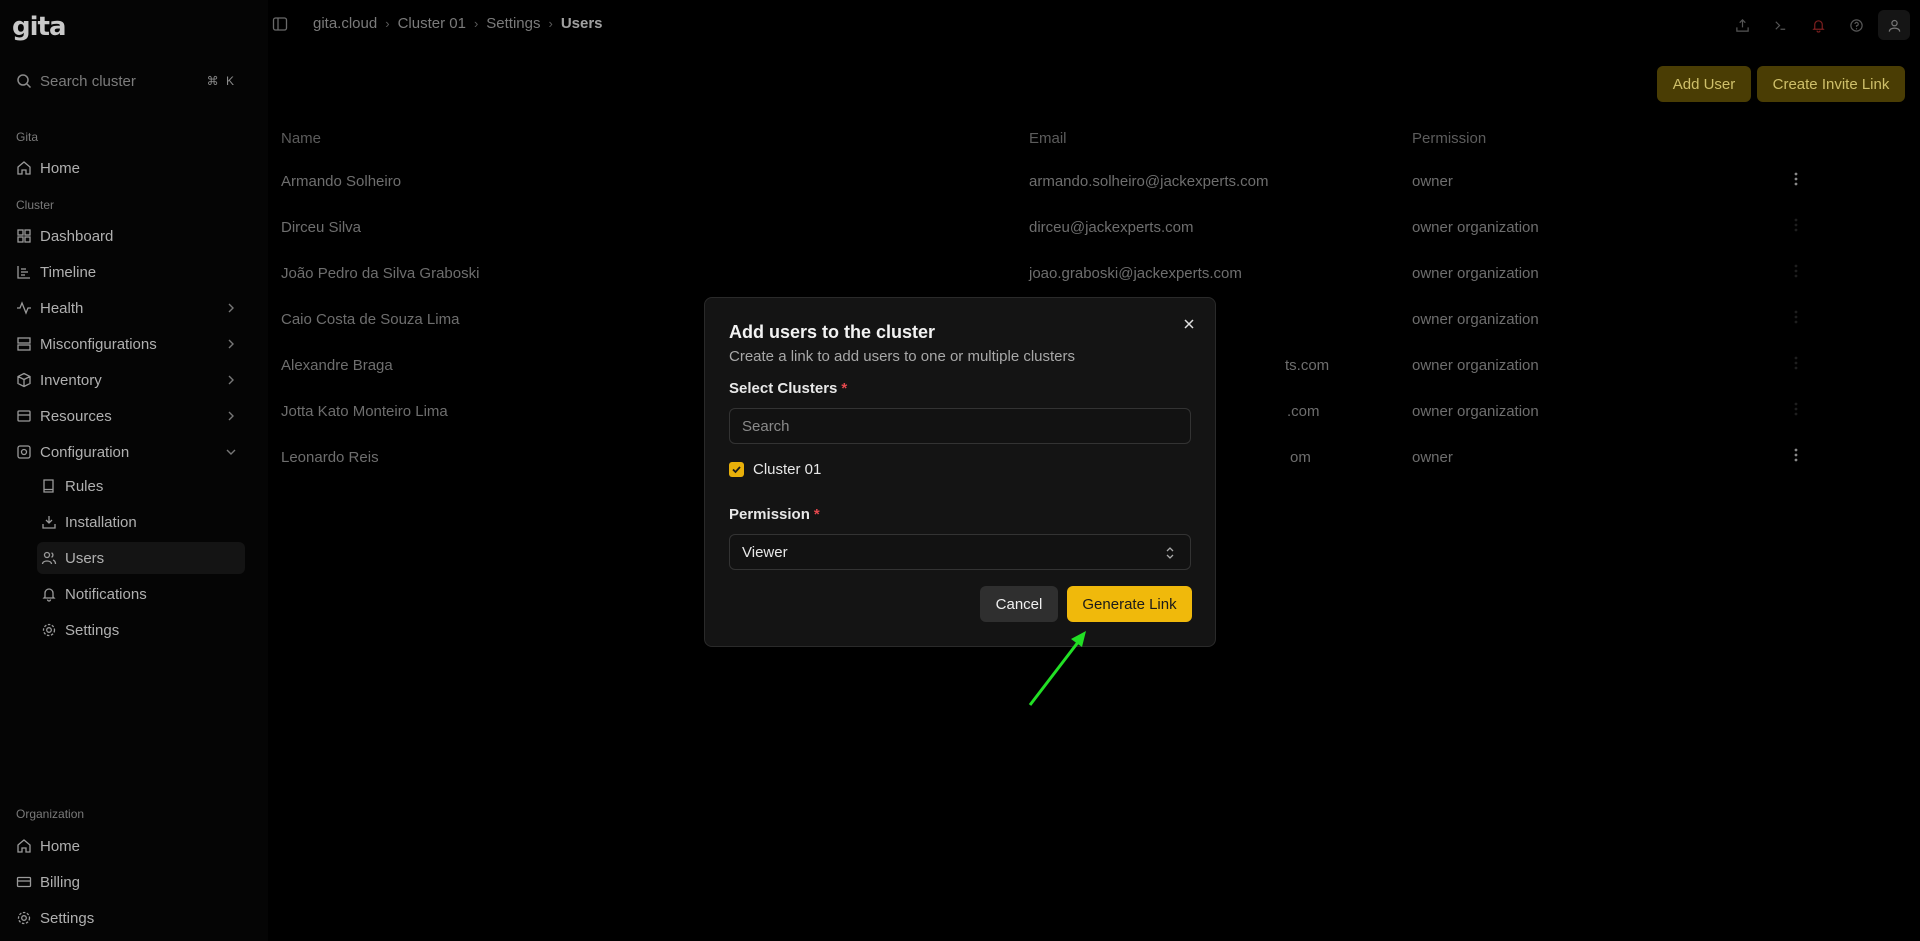  What do you see at coordinates (128, 882) in the screenshot?
I see `sidebar-item-billing: Billing` at bounding box center [128, 882].